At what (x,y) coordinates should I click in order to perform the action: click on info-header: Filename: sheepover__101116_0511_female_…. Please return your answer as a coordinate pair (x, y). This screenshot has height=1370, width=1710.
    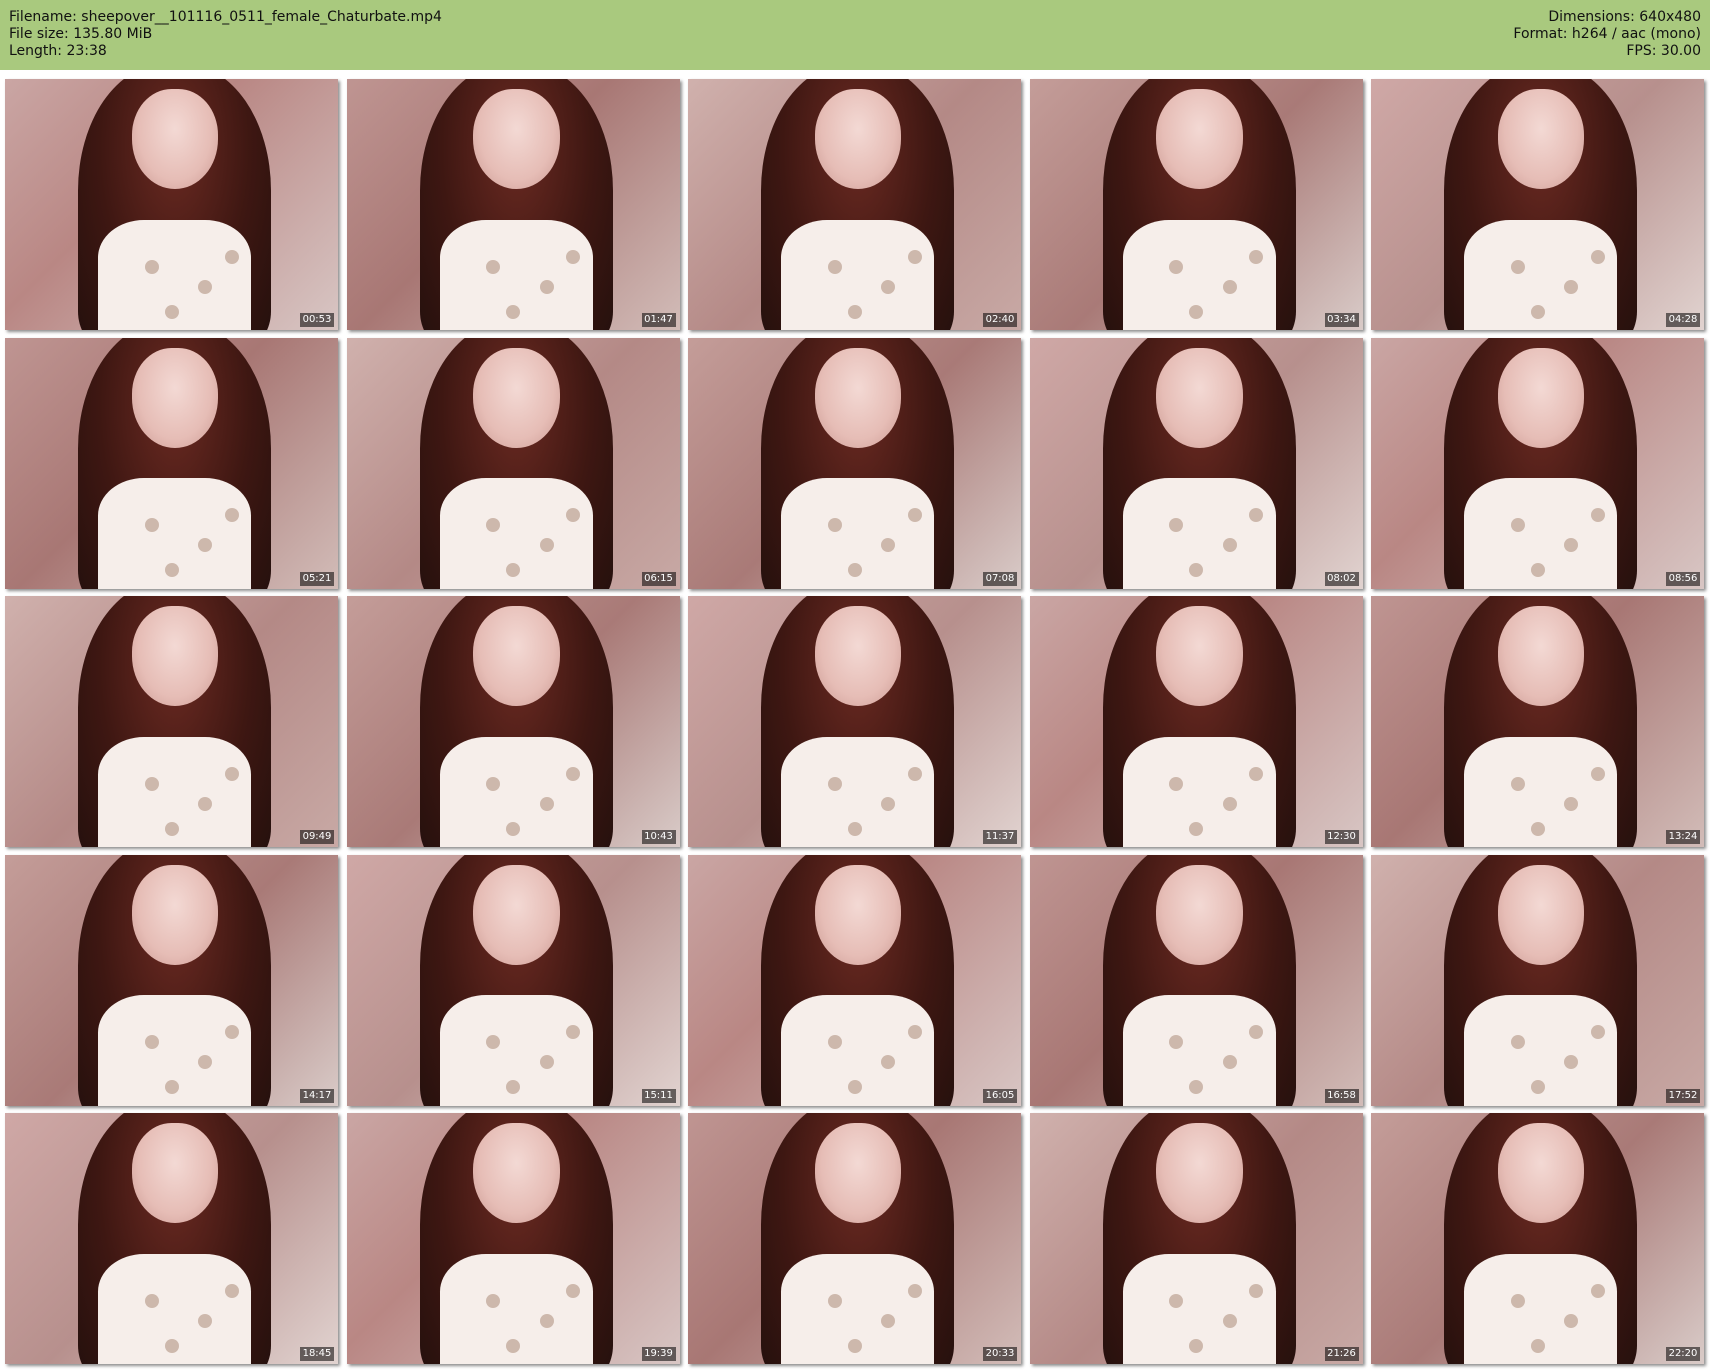
    Looking at the image, I should click on (855, 35).